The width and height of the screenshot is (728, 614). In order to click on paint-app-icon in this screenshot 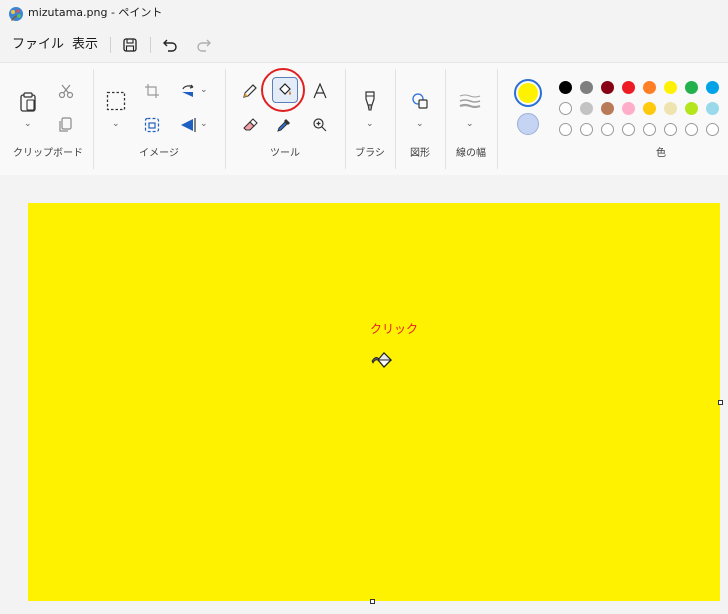, I will do `click(16, 14)`.